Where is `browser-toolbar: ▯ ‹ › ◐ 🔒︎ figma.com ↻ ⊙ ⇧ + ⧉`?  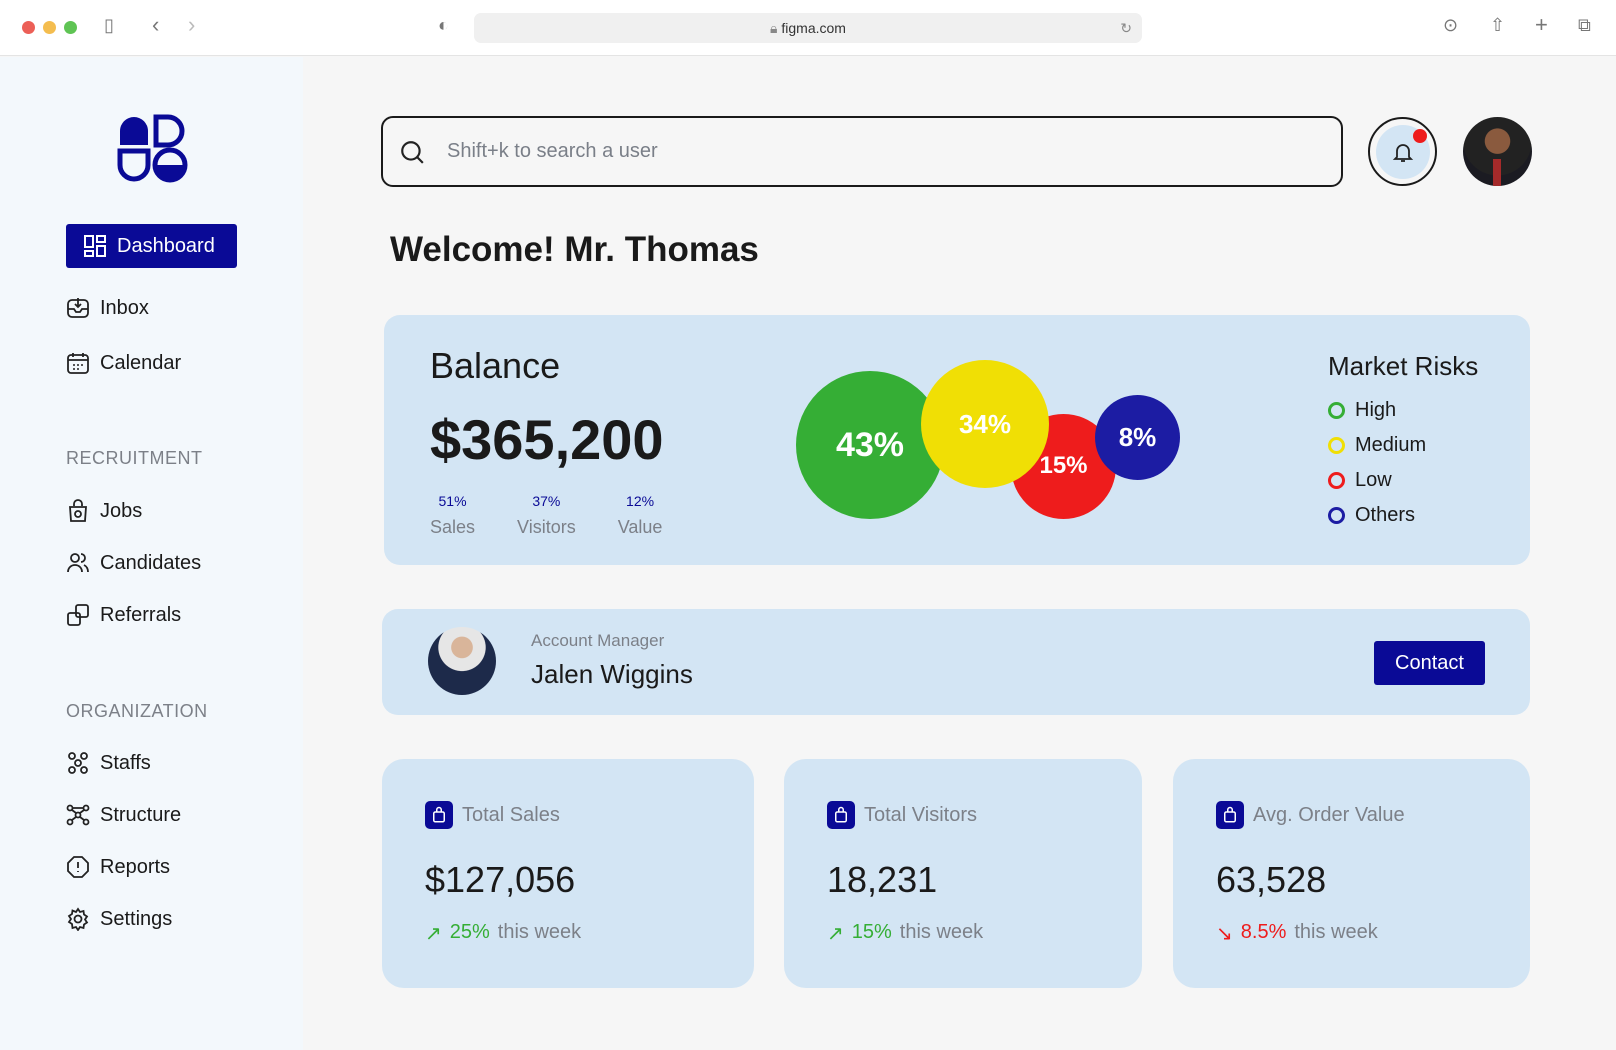 browser-toolbar: ▯ ‹ › ◐ 🔒︎ figma.com ↻ ⊙ ⇧ + ⧉ is located at coordinates (808, 28).